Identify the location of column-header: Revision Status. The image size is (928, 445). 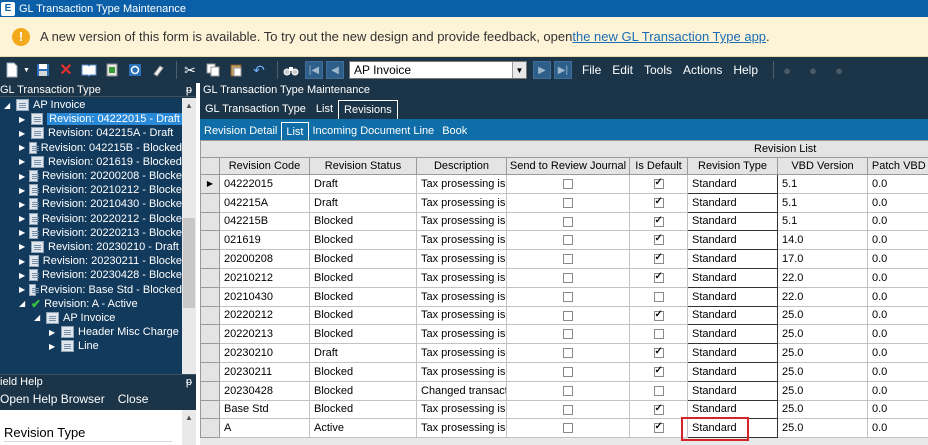
(363, 166).